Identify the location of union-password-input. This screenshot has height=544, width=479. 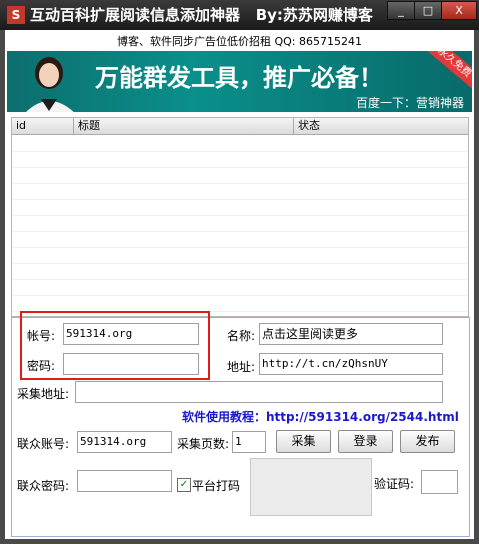
(124, 481).